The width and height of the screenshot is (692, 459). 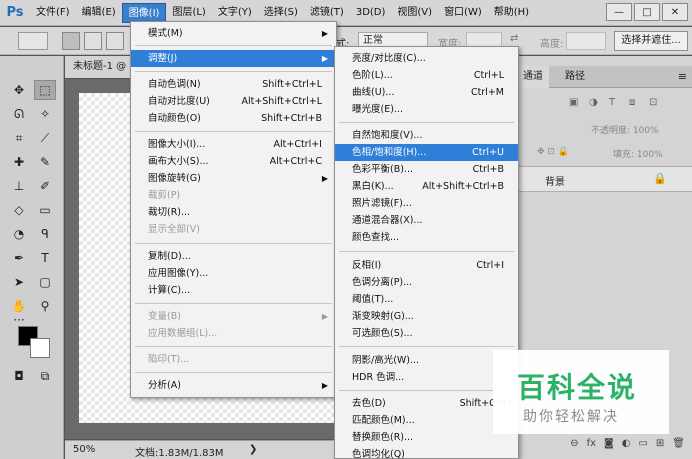 What do you see at coordinates (45, 306) in the screenshot?
I see `zoom-tool-icon: ⚲` at bounding box center [45, 306].